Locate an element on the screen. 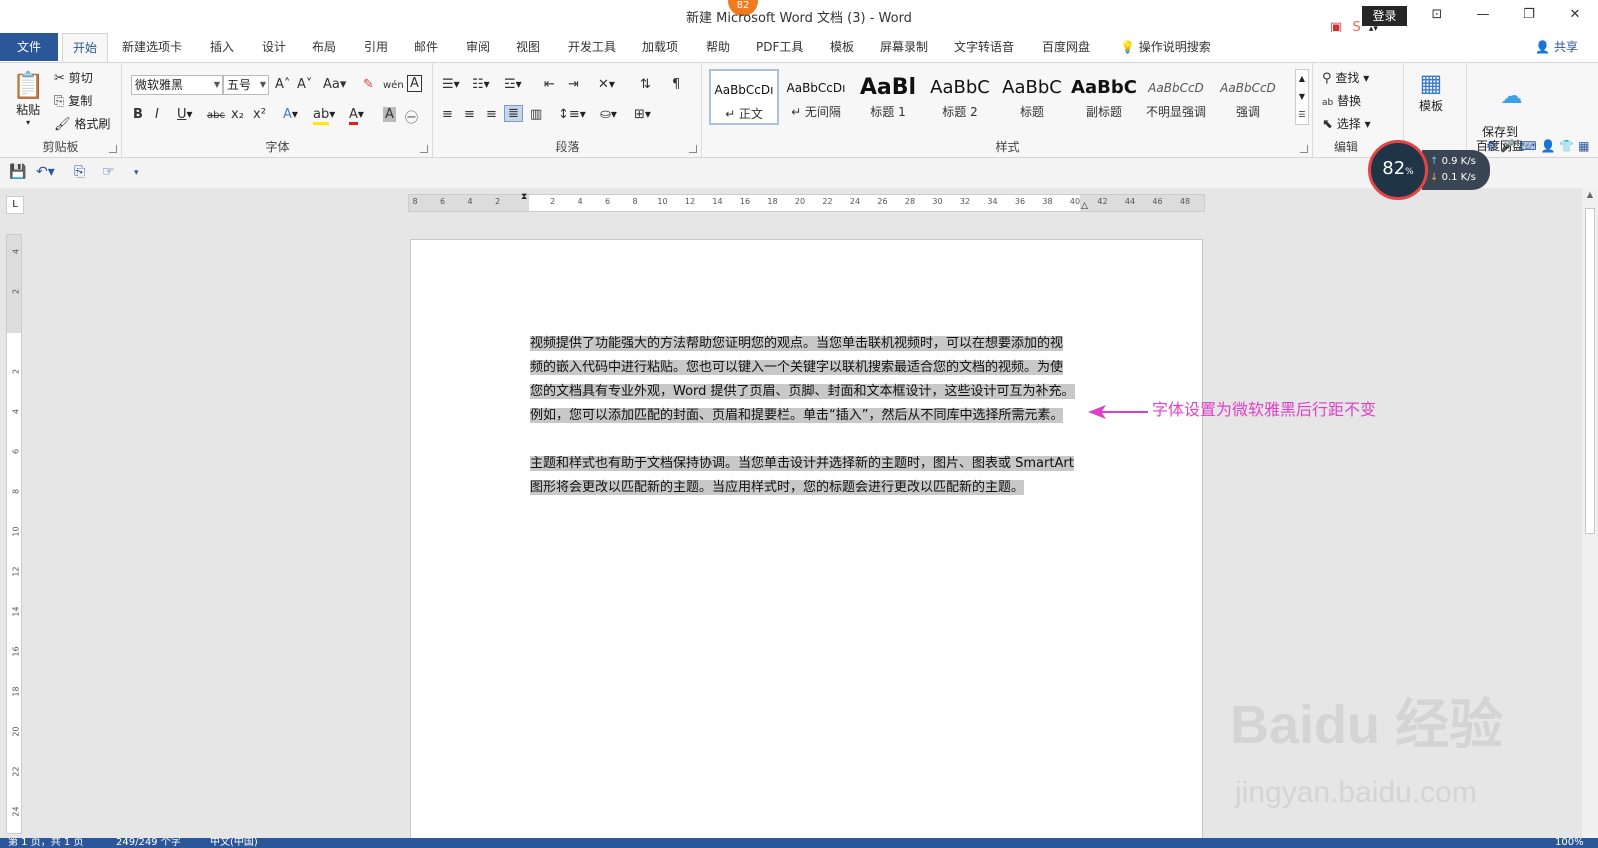  tab-item: 视图 is located at coordinates (528, 46).